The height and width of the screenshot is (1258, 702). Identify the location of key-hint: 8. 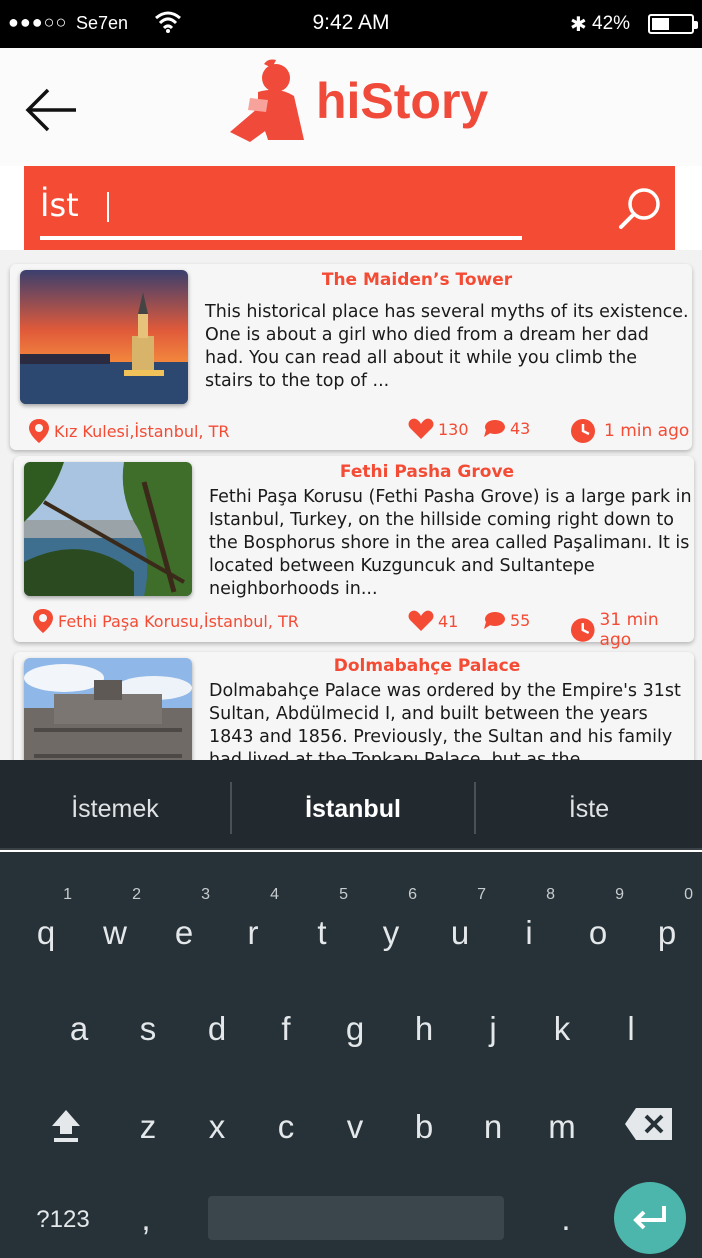
(550, 894).